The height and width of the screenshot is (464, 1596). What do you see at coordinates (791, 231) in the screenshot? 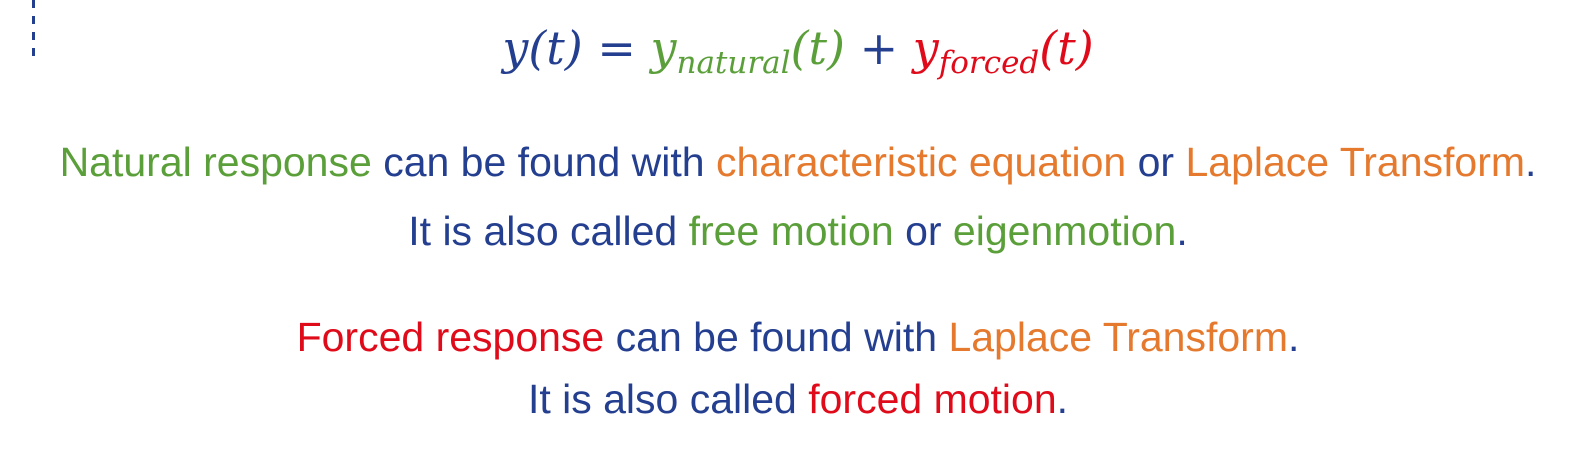
I see `free-motion-term: free motion` at bounding box center [791, 231].